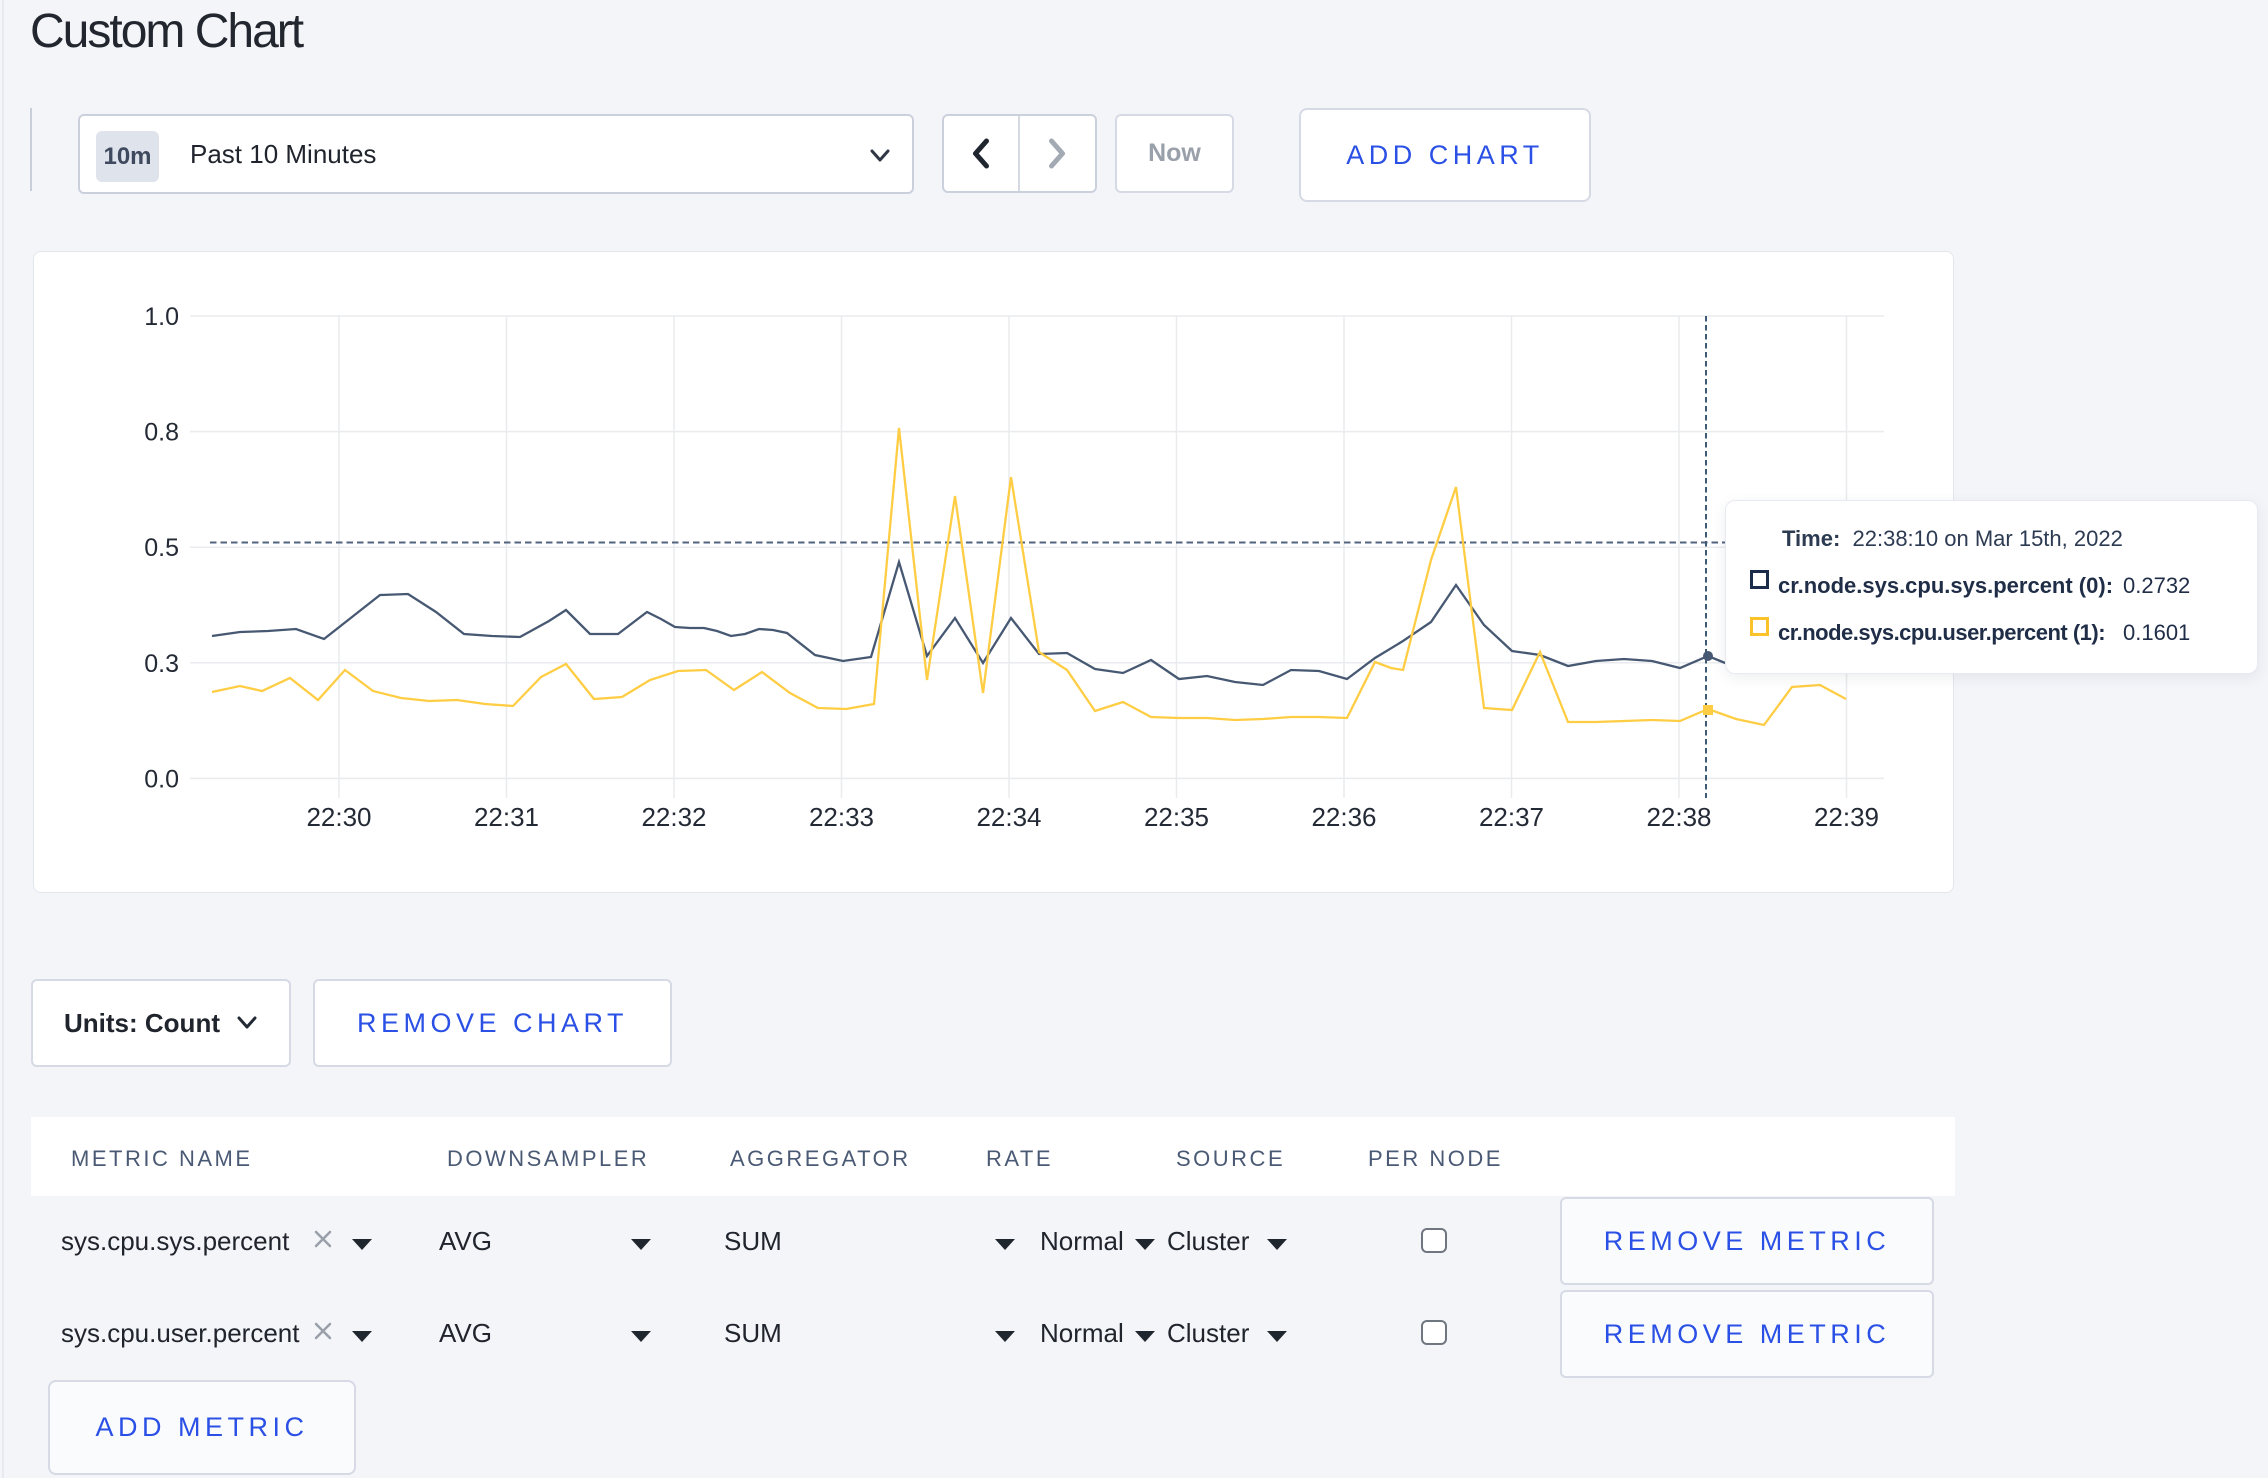 The image size is (2268, 1478). I want to click on svg-text: 22:34, so click(1008, 817).